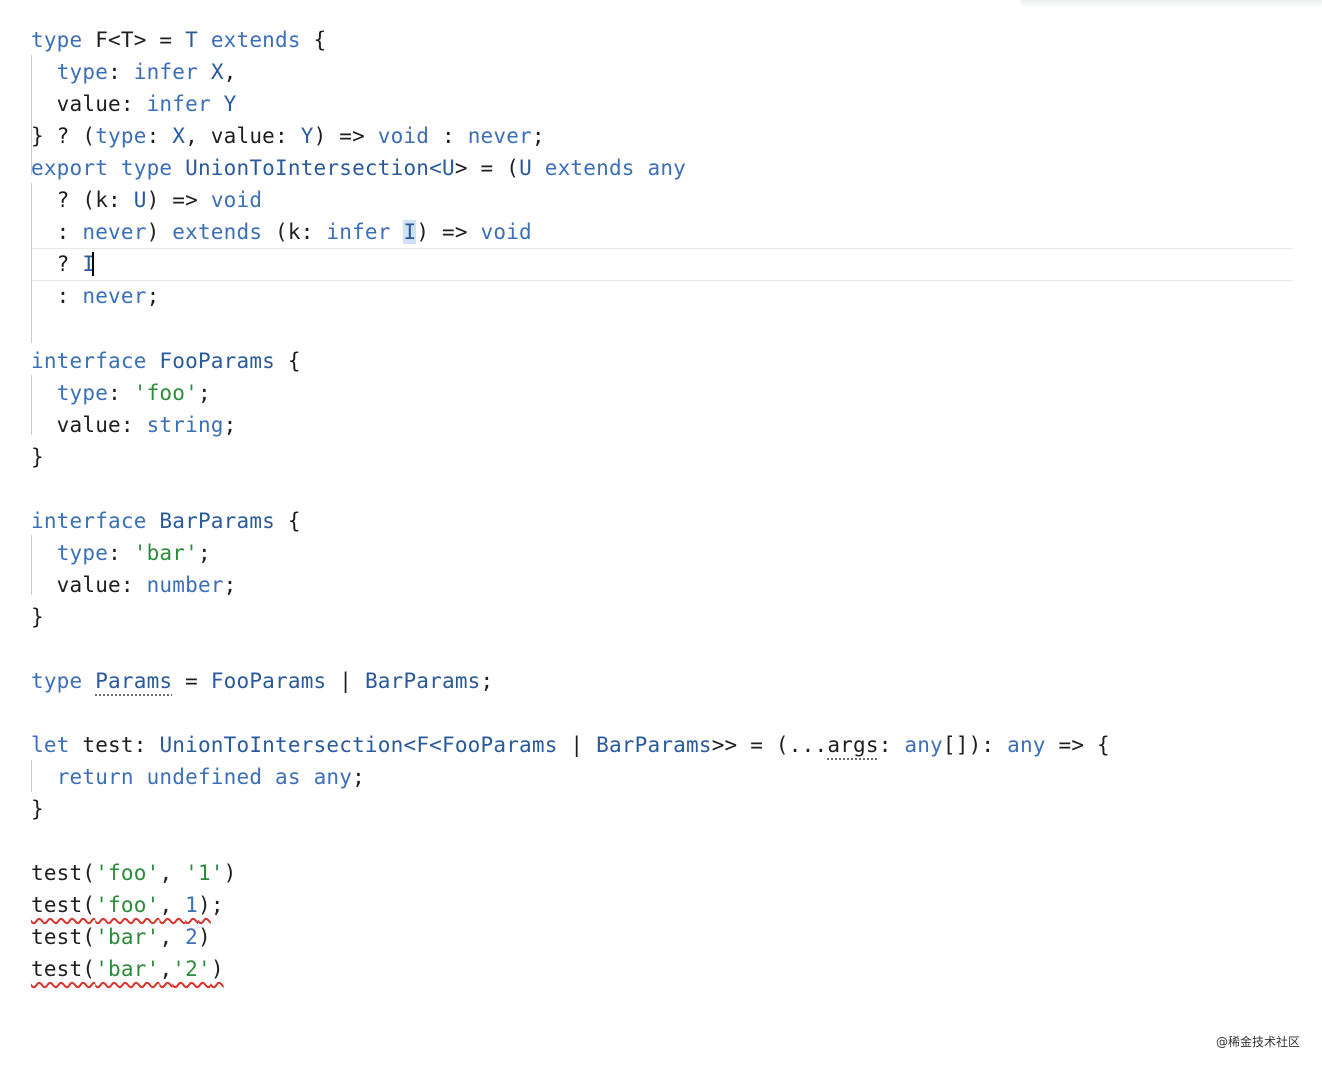  I want to click on code-line: type: infer X,, so click(134, 72).